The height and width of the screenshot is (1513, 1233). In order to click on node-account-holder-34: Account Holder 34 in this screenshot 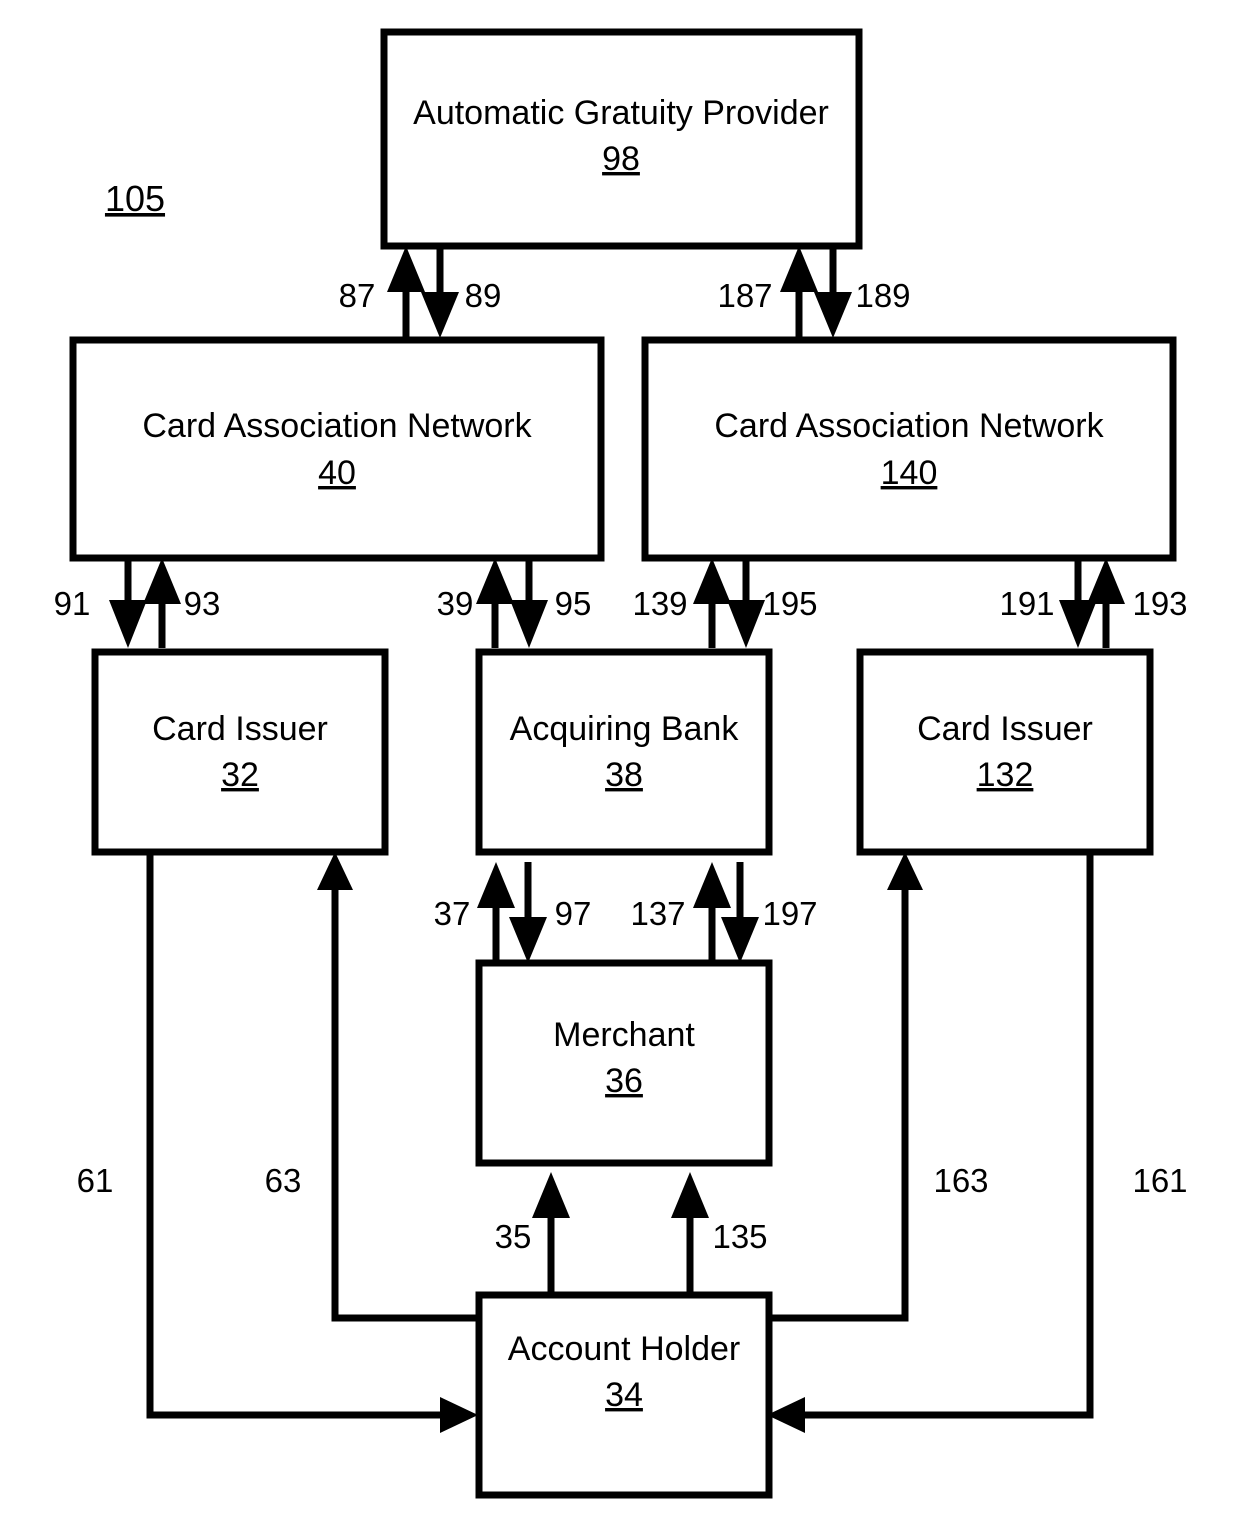, I will do `click(624, 1395)`.